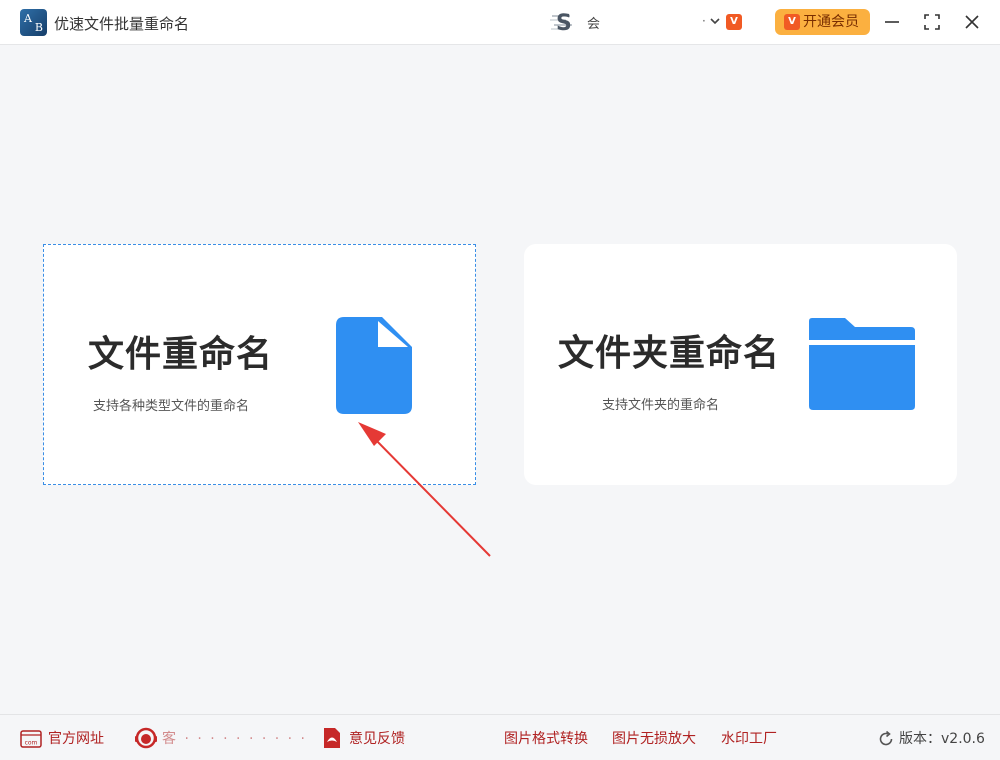 The image size is (1000, 760). I want to click on close-icon, so click(972, 22).